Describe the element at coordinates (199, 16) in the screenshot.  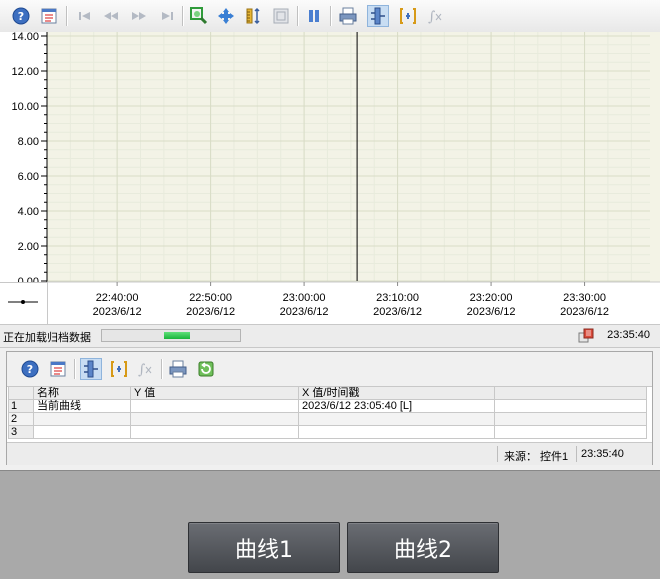
I see `zoom-icon` at that location.